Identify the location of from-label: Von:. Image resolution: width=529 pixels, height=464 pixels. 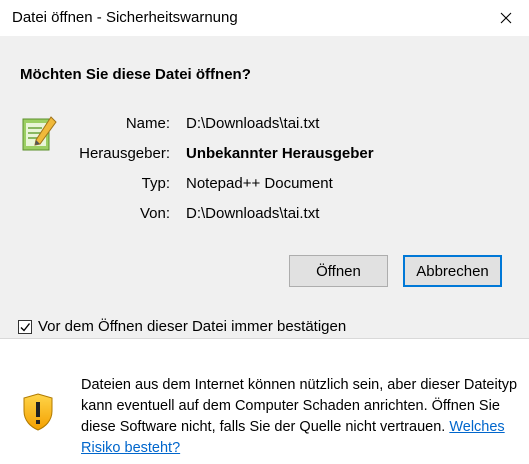
(154, 213).